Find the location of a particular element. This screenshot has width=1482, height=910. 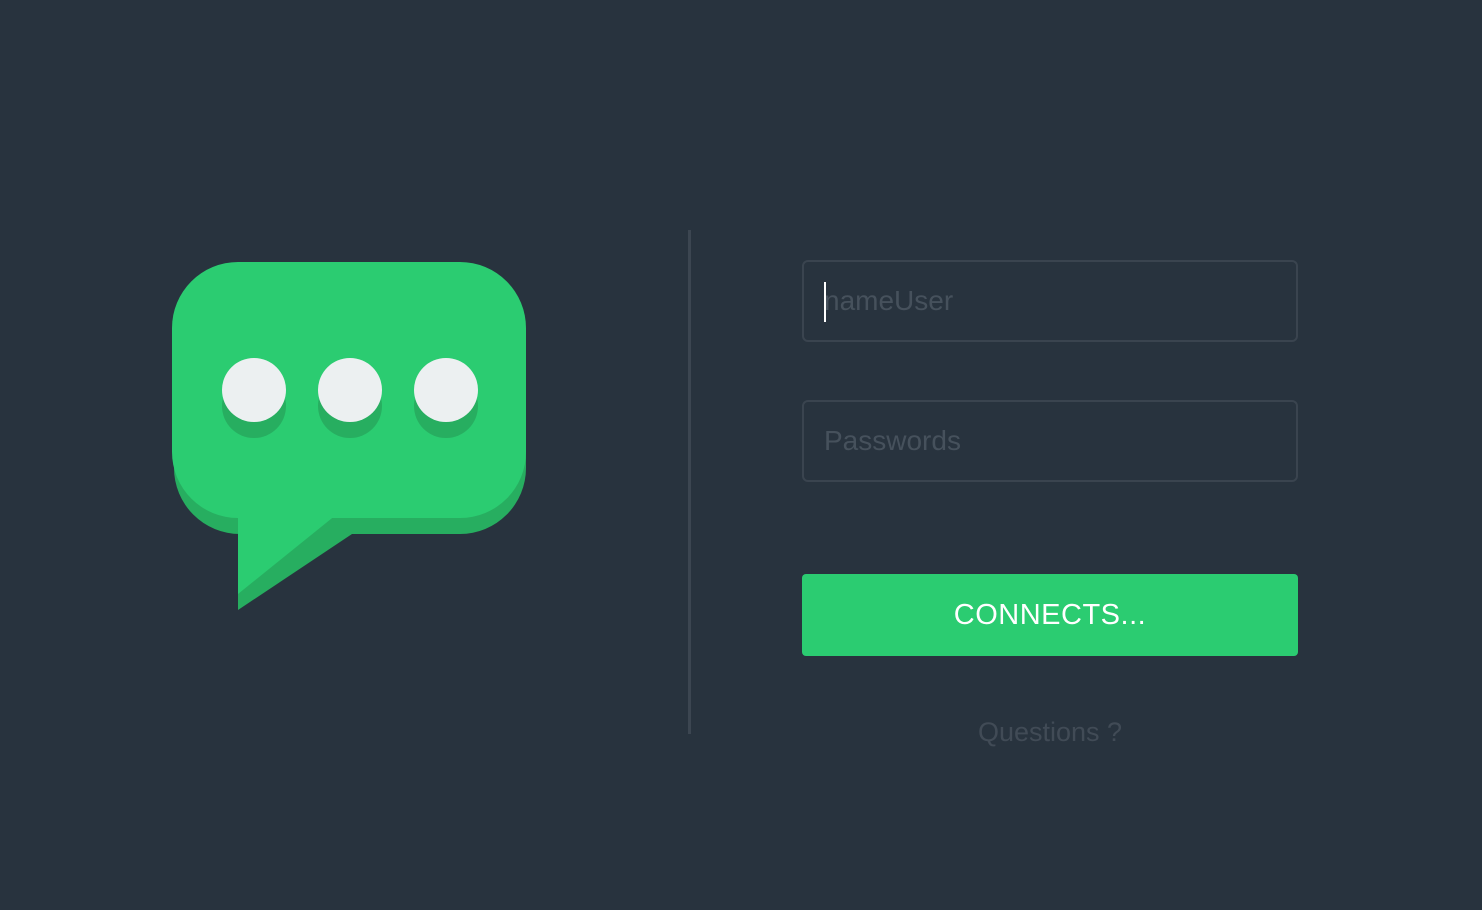

username-input is located at coordinates (1050, 301).